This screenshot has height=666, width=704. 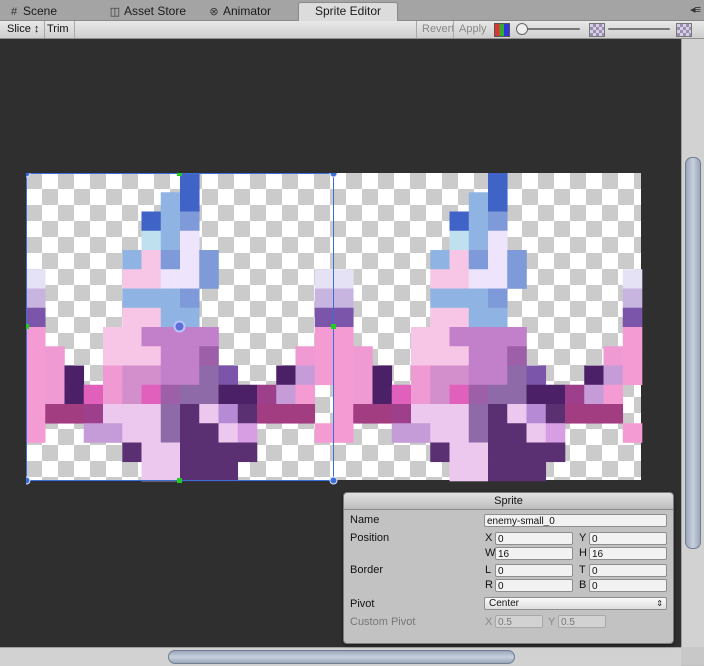 What do you see at coordinates (534, 585) in the screenshot?
I see `border-right-field: 0` at bounding box center [534, 585].